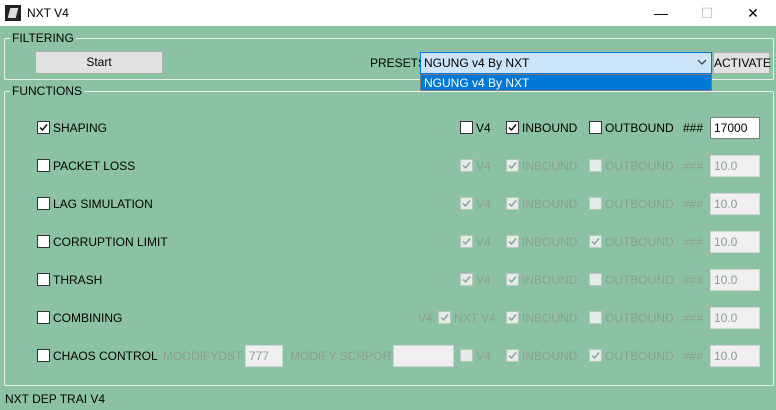 This screenshot has height=410, width=776. Describe the element at coordinates (512, 165) in the screenshot. I see `packet-loss-inbound-checkbox` at that location.